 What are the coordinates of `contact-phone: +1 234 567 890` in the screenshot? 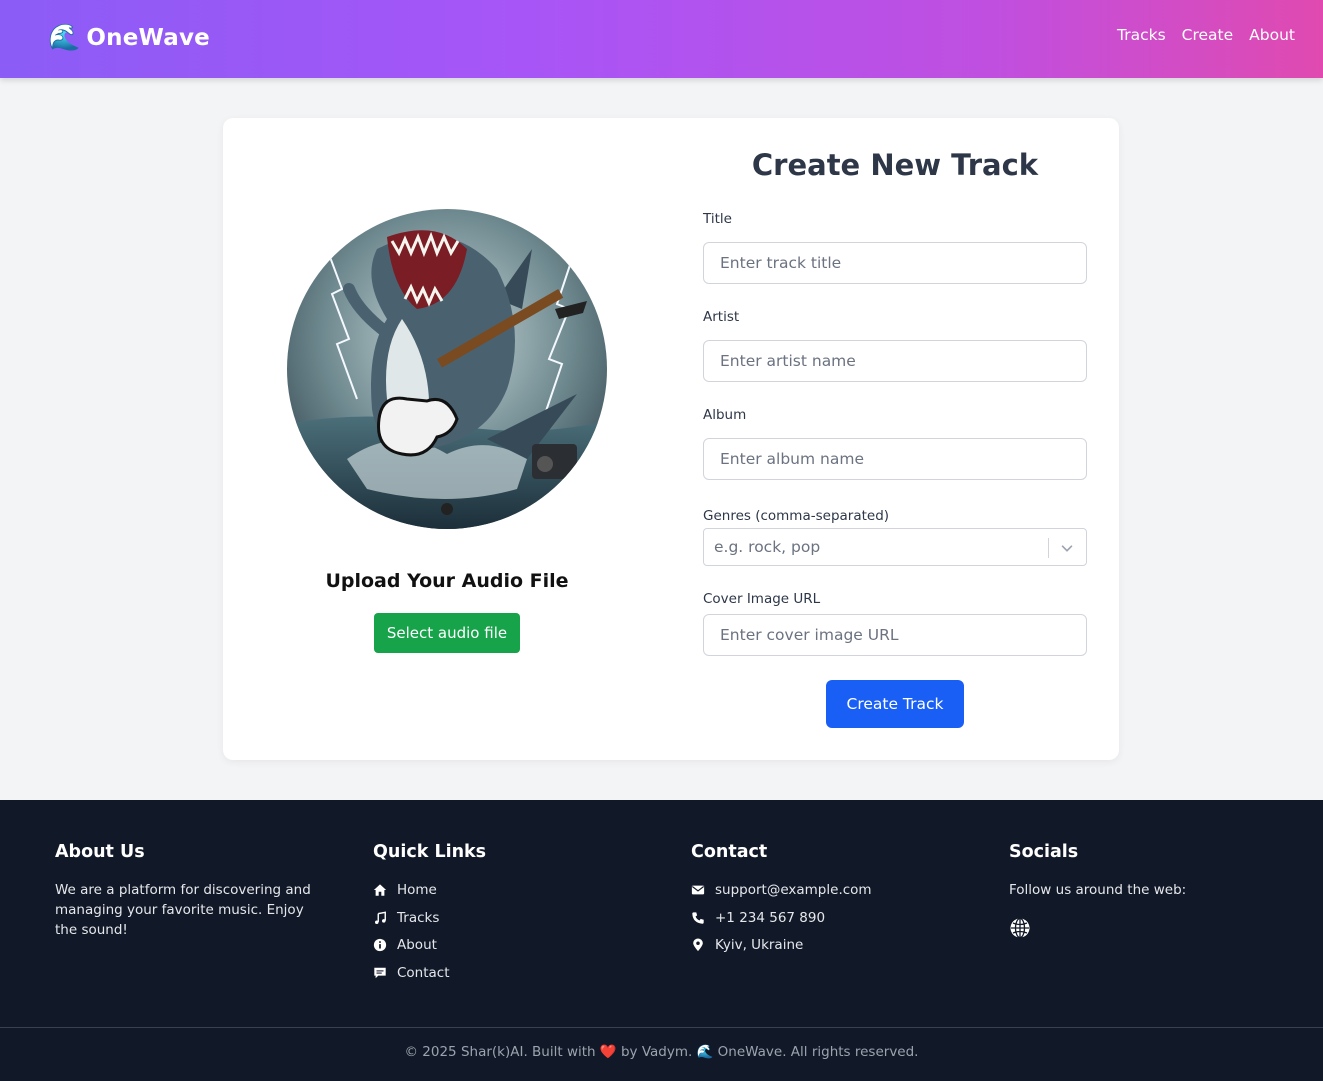 It's located at (836, 918).